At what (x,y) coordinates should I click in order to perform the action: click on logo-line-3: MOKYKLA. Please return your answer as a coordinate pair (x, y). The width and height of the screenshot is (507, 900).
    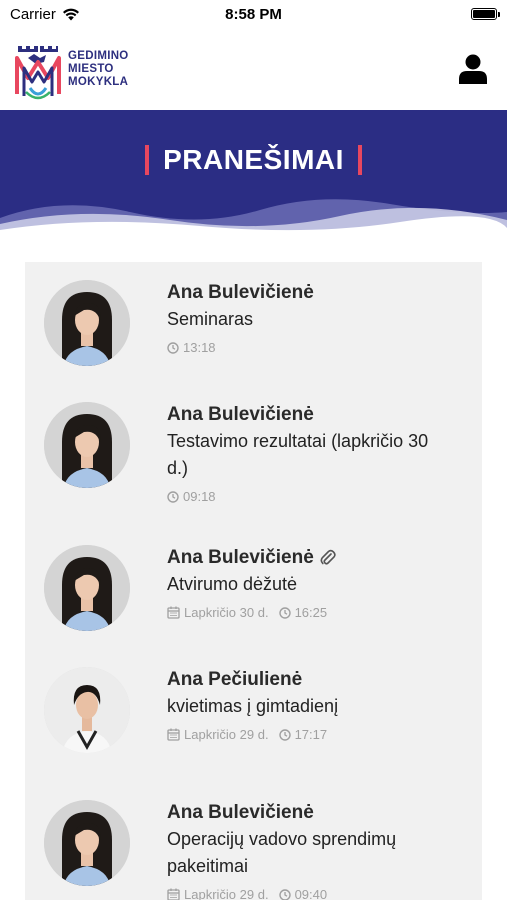
    Looking at the image, I should click on (98, 81).